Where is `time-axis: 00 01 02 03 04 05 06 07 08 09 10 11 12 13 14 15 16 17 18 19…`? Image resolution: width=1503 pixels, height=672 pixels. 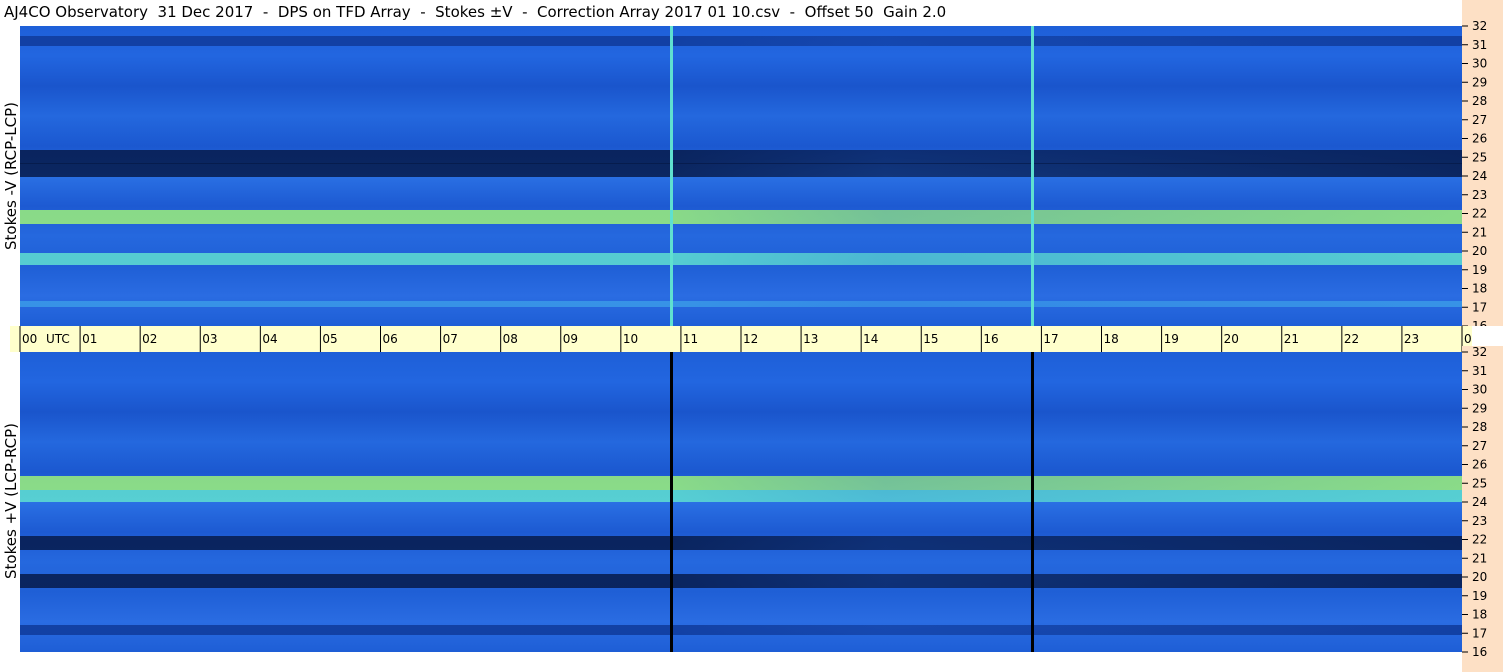 time-axis: 00 01 02 03 04 05 06 07 08 09 10 11 12 13 14 15 16 17 18 19… is located at coordinates (741, 339).